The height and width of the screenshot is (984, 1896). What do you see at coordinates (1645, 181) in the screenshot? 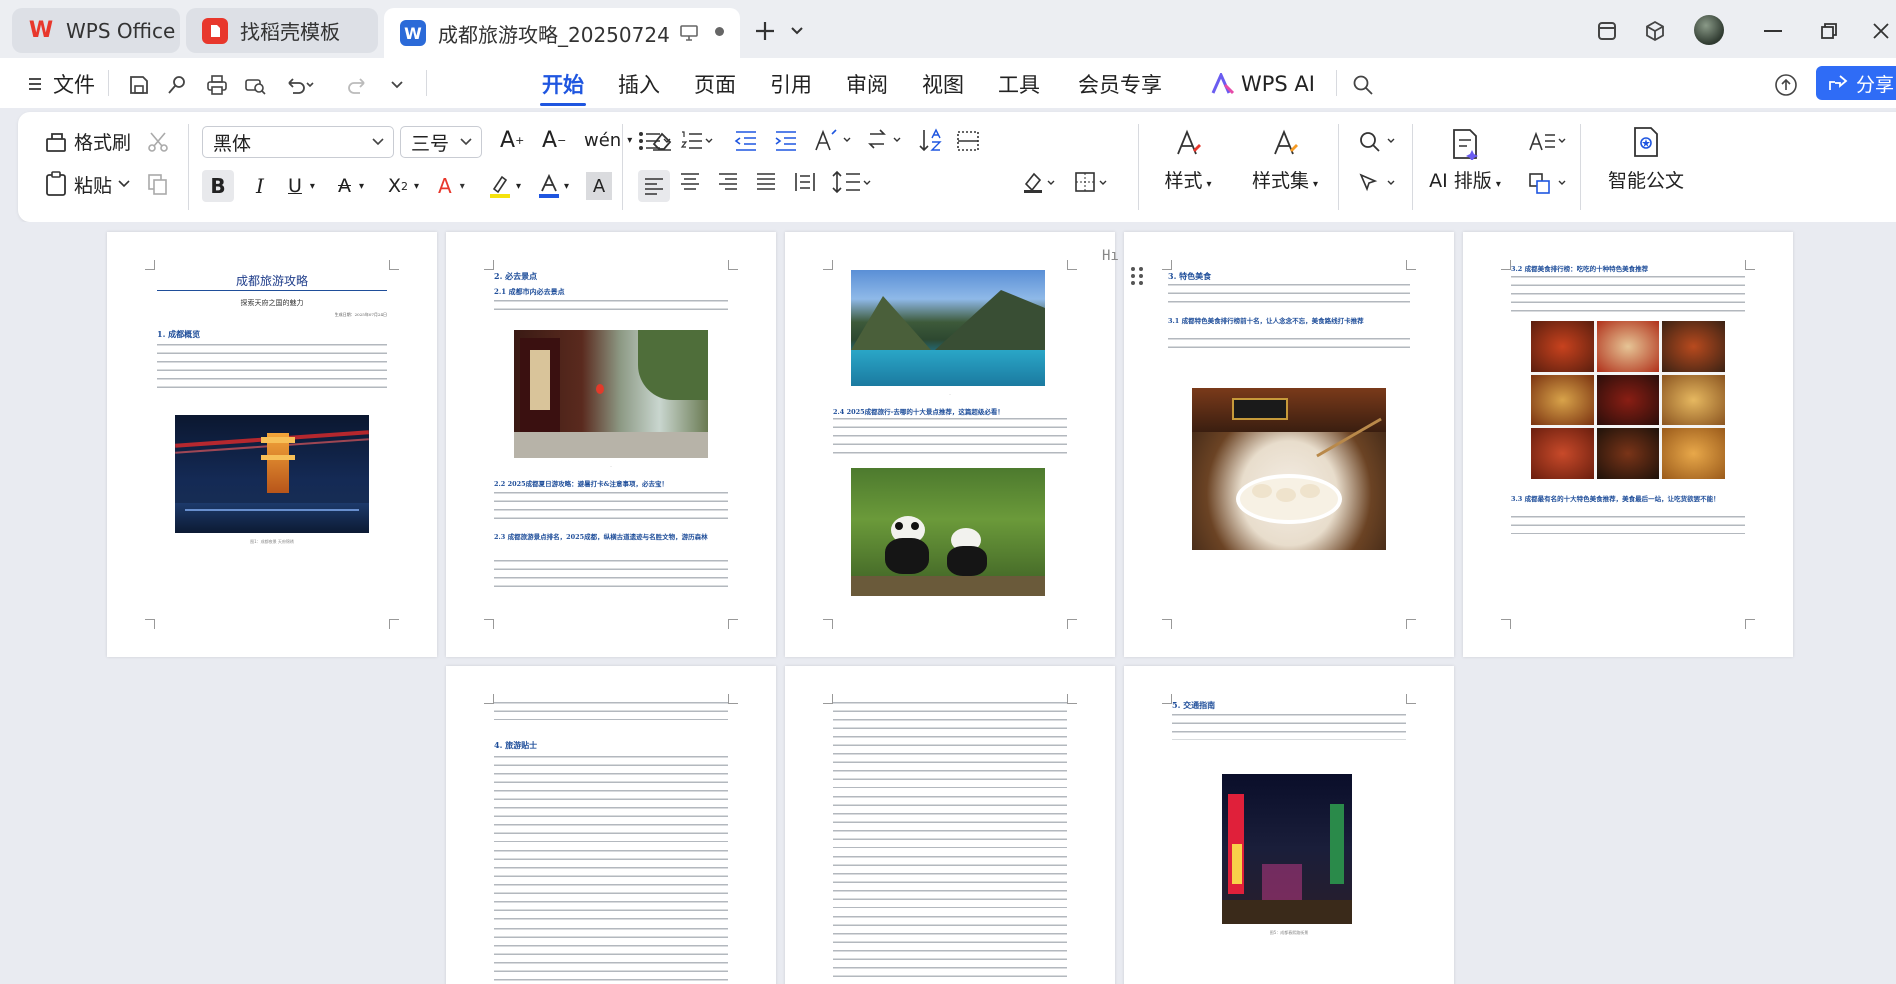
I see `smart-doc-label: 智能公文` at bounding box center [1645, 181].